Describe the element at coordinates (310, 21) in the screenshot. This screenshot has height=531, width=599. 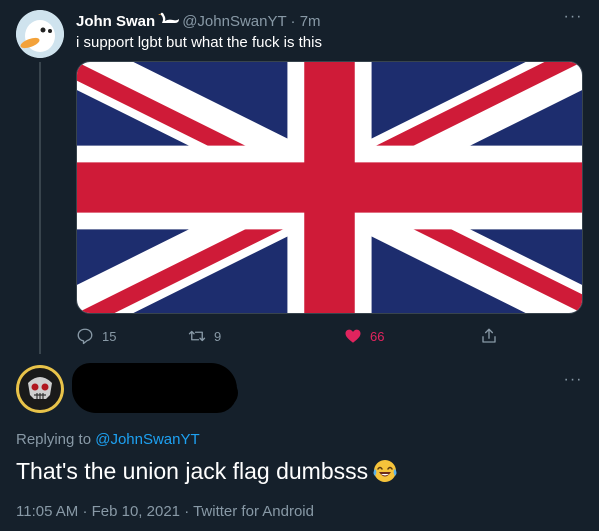
I see `tweet-time: 7m` at that location.